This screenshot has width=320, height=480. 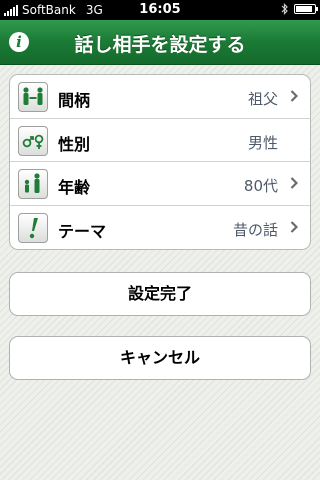 I want to click on gender-symbols-icon, so click(x=33, y=140).